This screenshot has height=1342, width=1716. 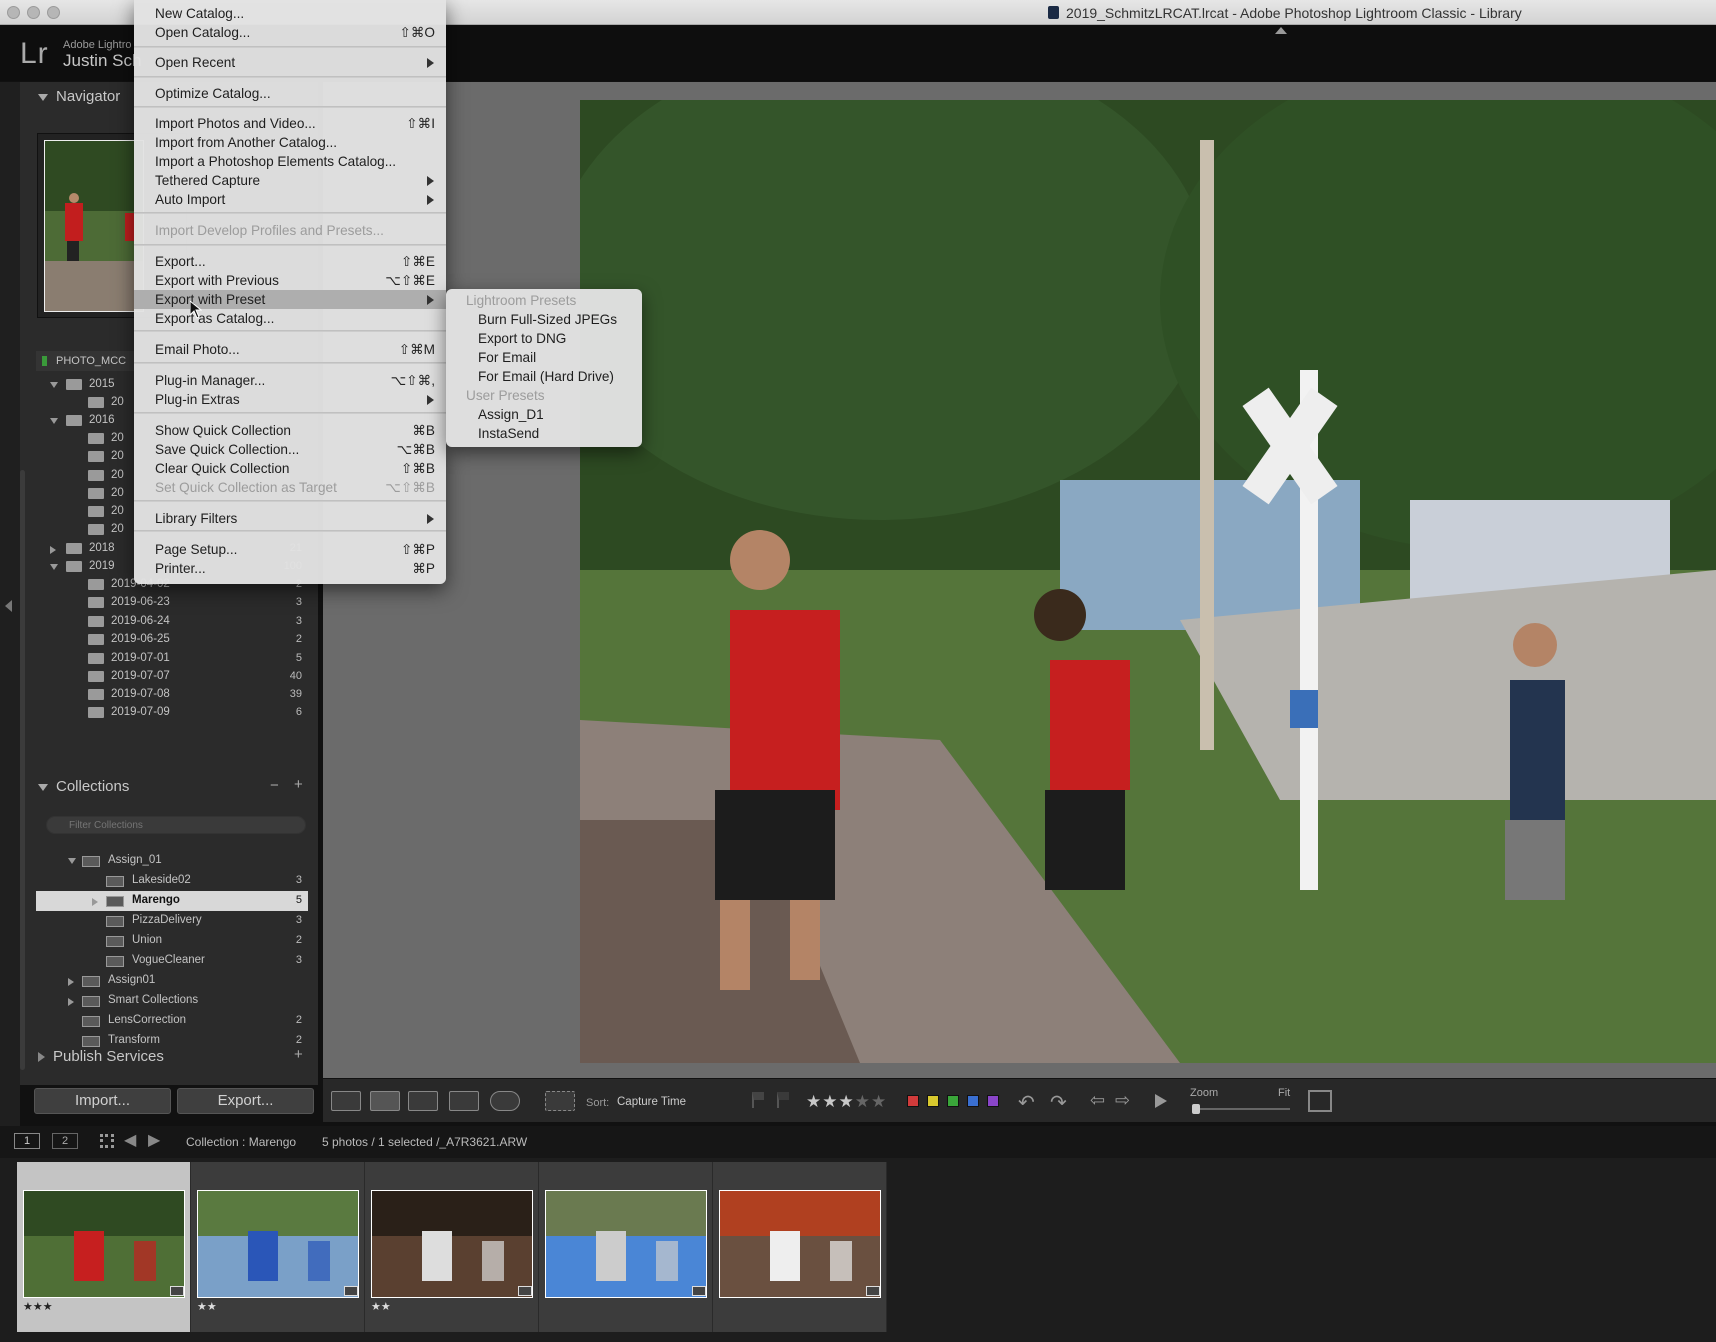 What do you see at coordinates (172, 881) in the screenshot?
I see `collection-row: Lakeside02 3` at bounding box center [172, 881].